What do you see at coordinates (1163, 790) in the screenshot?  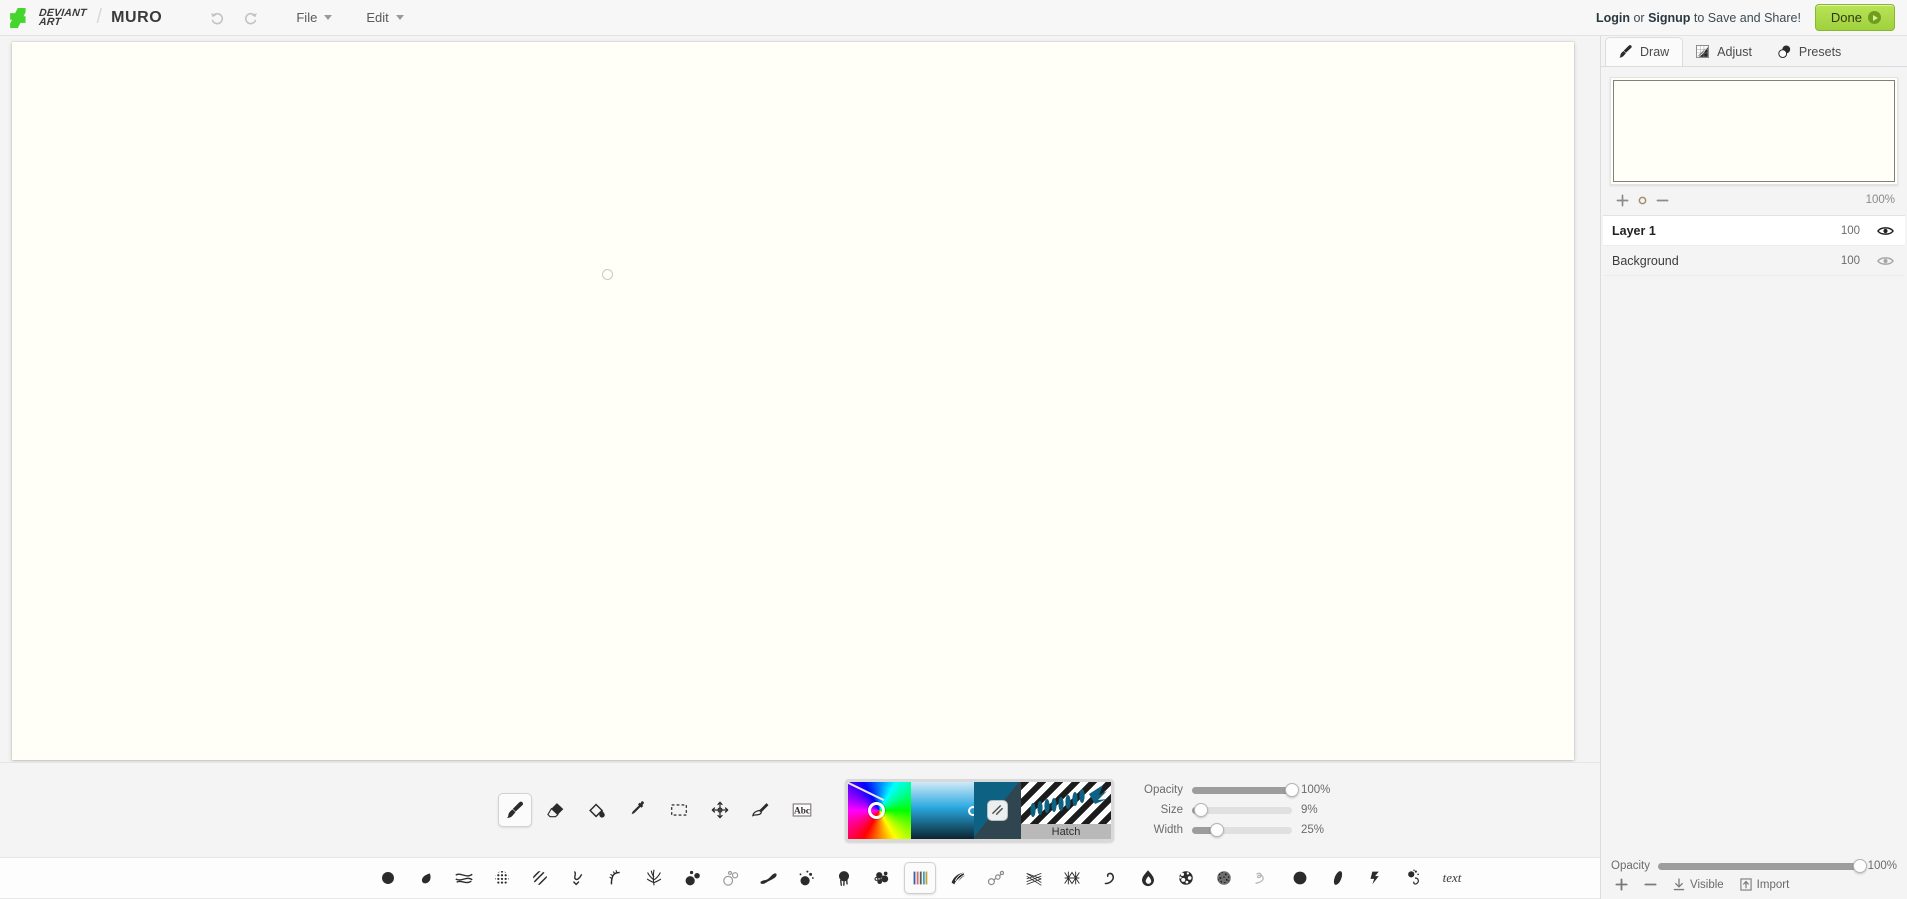 I see `opacity-slider-label: Opacity` at bounding box center [1163, 790].